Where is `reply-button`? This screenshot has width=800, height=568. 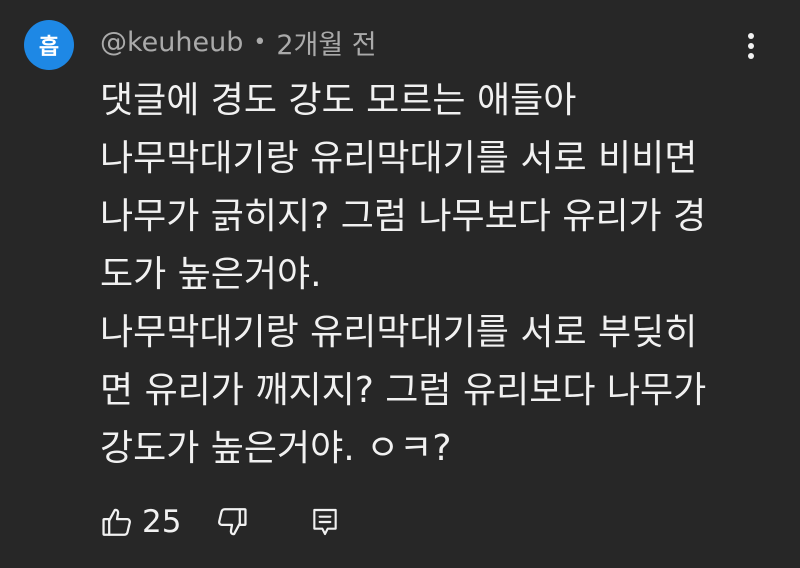
reply-button is located at coordinates (325, 522).